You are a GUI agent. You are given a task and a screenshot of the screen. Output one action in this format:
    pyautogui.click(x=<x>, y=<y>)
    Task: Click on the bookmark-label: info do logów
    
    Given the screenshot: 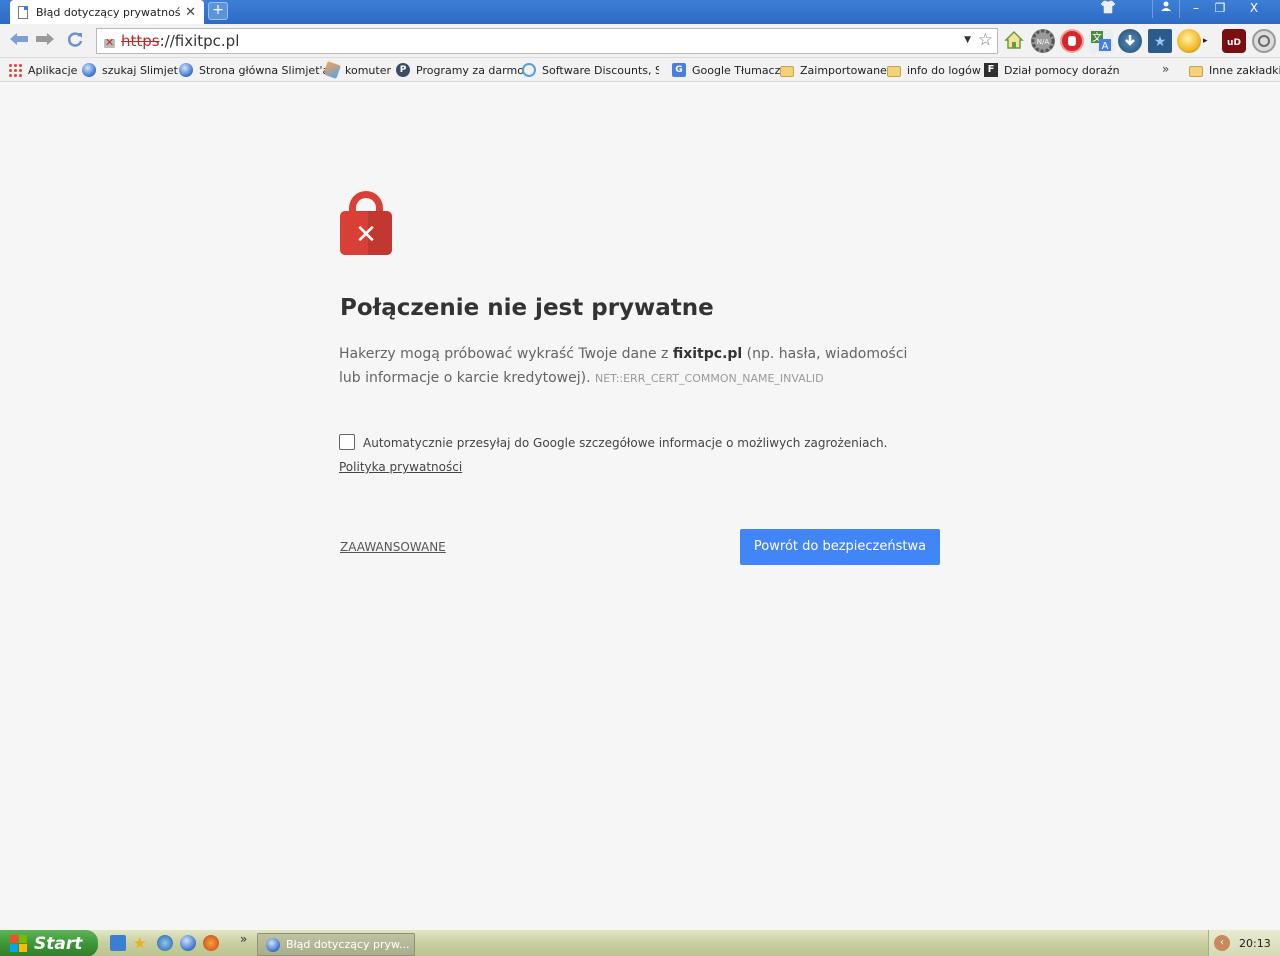 What is the action you would take?
    pyautogui.click(x=944, y=70)
    